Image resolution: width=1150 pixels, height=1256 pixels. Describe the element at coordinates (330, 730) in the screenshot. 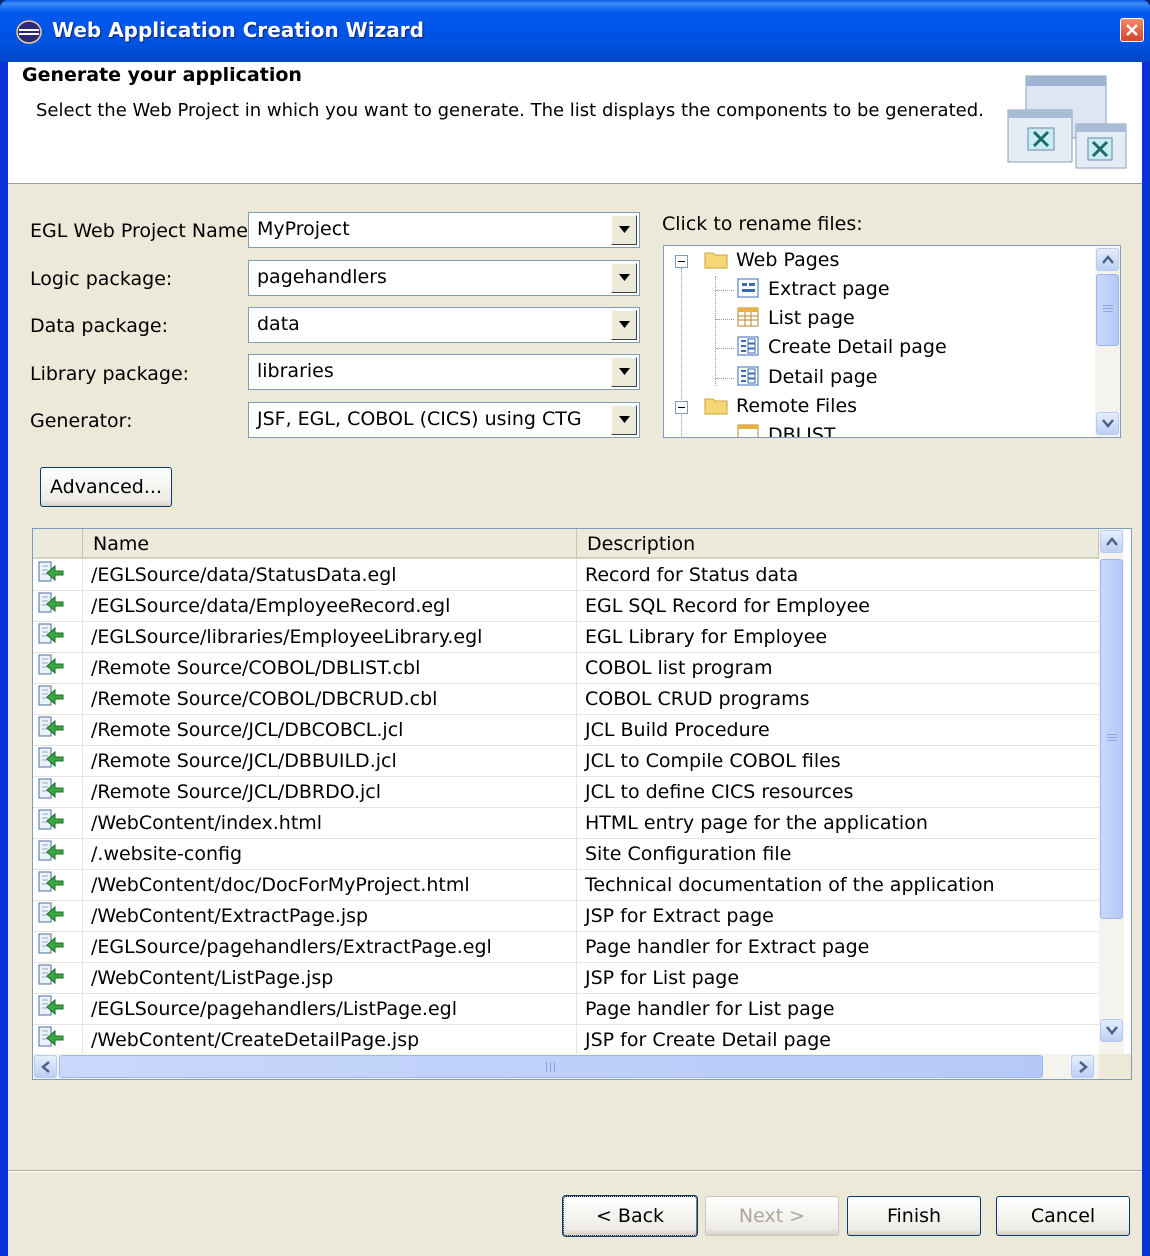

I see `row-name: /Remote Source/JCL/DBCOBCL.jcl` at that location.